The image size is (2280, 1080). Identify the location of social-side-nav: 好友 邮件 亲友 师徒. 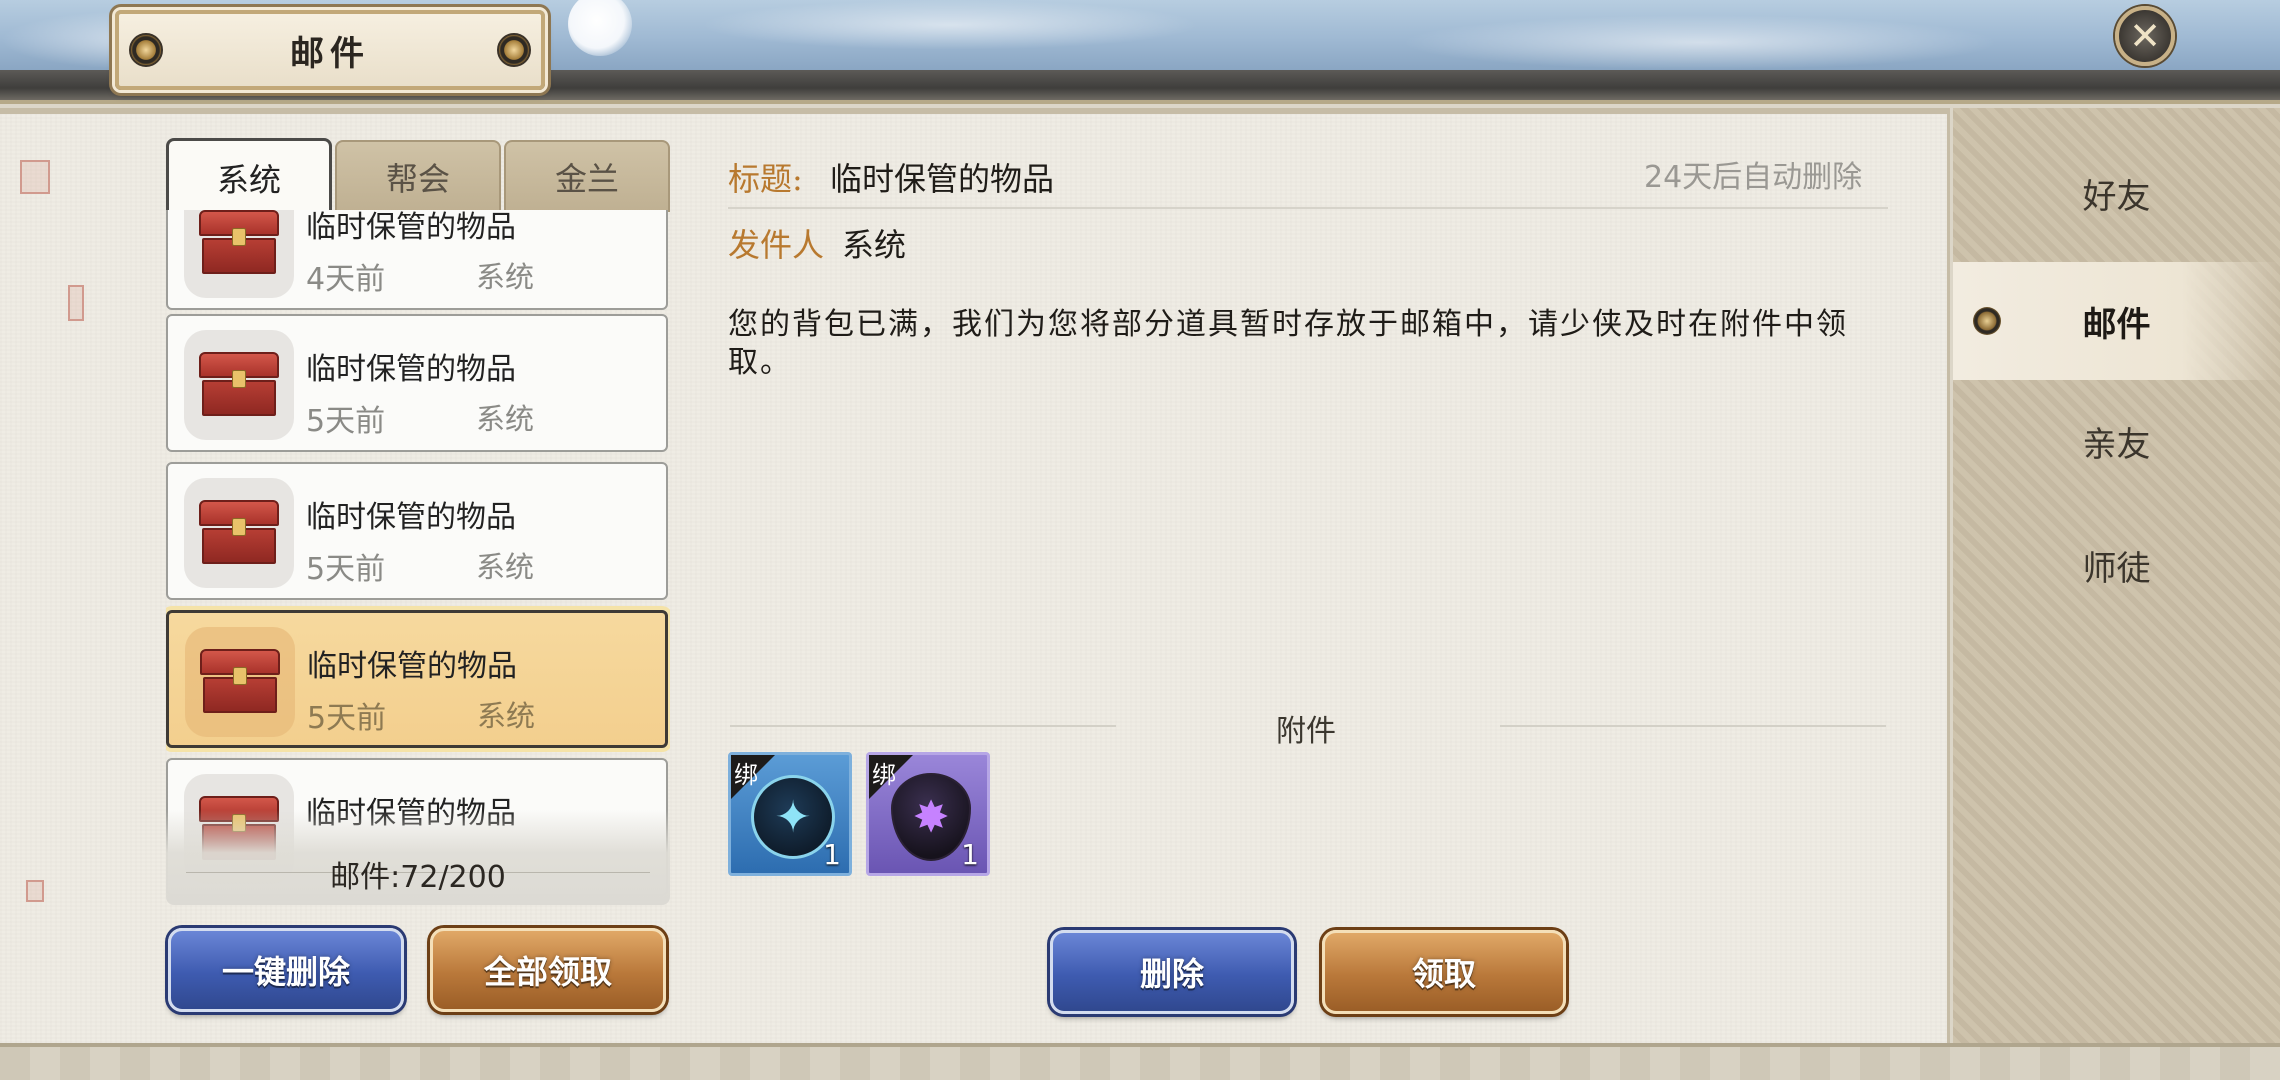
(2116, 575).